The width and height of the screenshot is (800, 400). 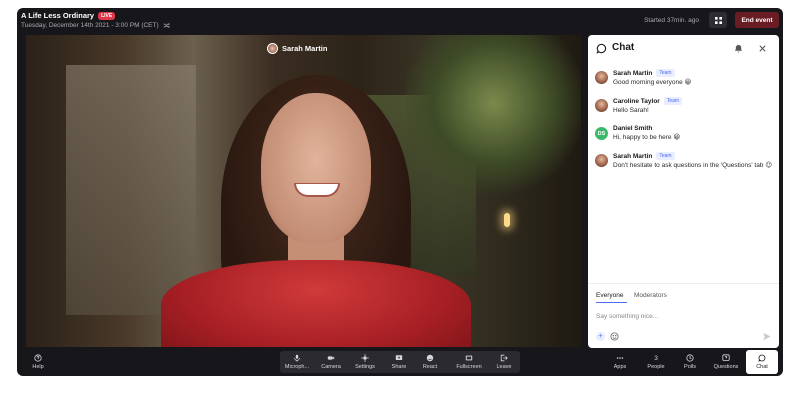 I want to click on microphone-icon, so click(x=297, y=358).